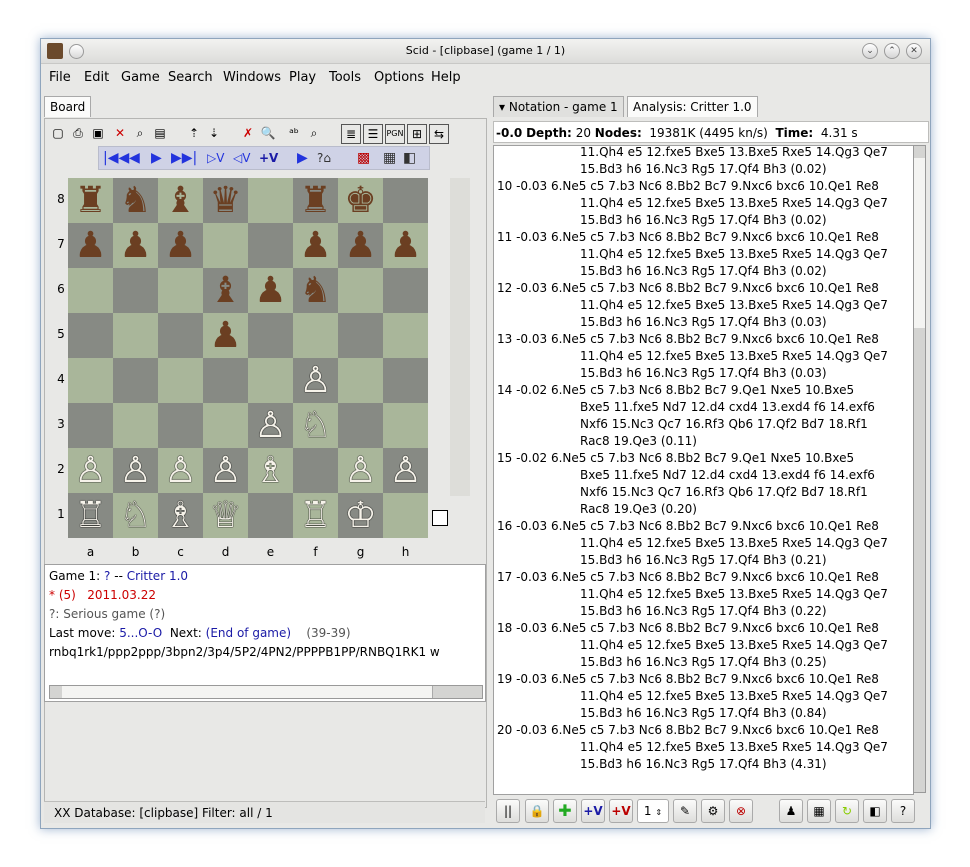 Image resolution: width=970 pixels, height=867 pixels. Describe the element at coordinates (266, 692) in the screenshot. I see `info-hscrollbar` at that location.